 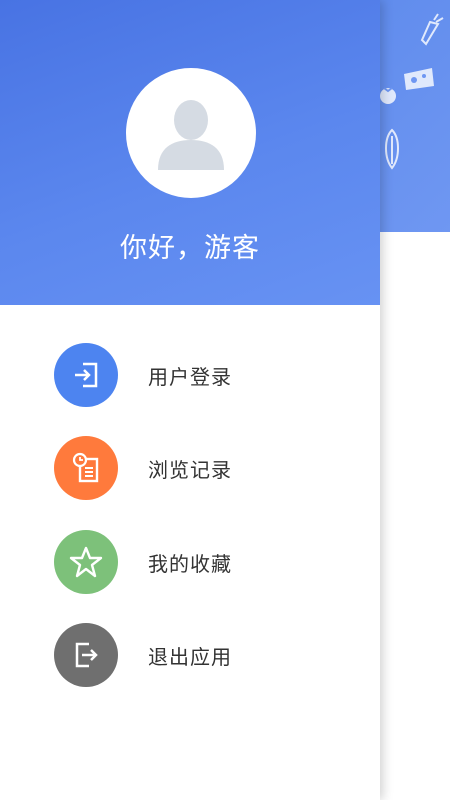 I want to click on user-placeholder-icon, so click(x=191, y=135).